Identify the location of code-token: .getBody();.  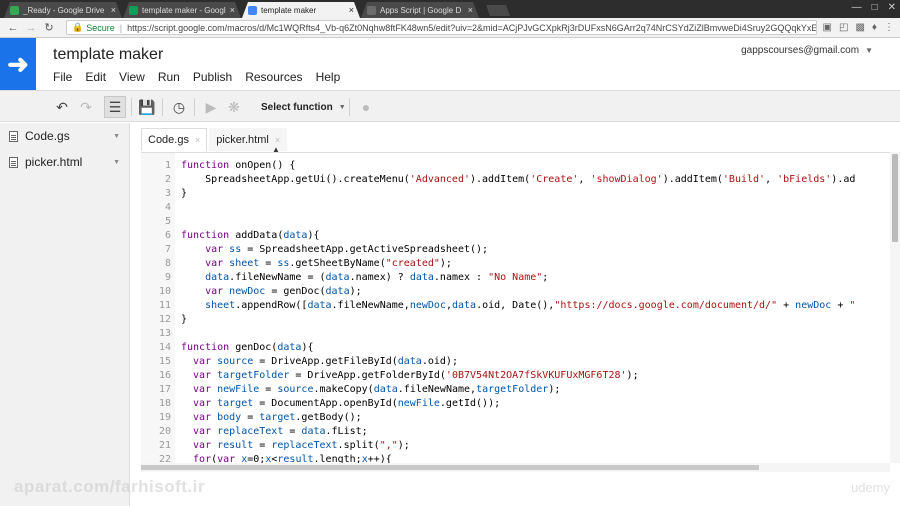
(328, 417).